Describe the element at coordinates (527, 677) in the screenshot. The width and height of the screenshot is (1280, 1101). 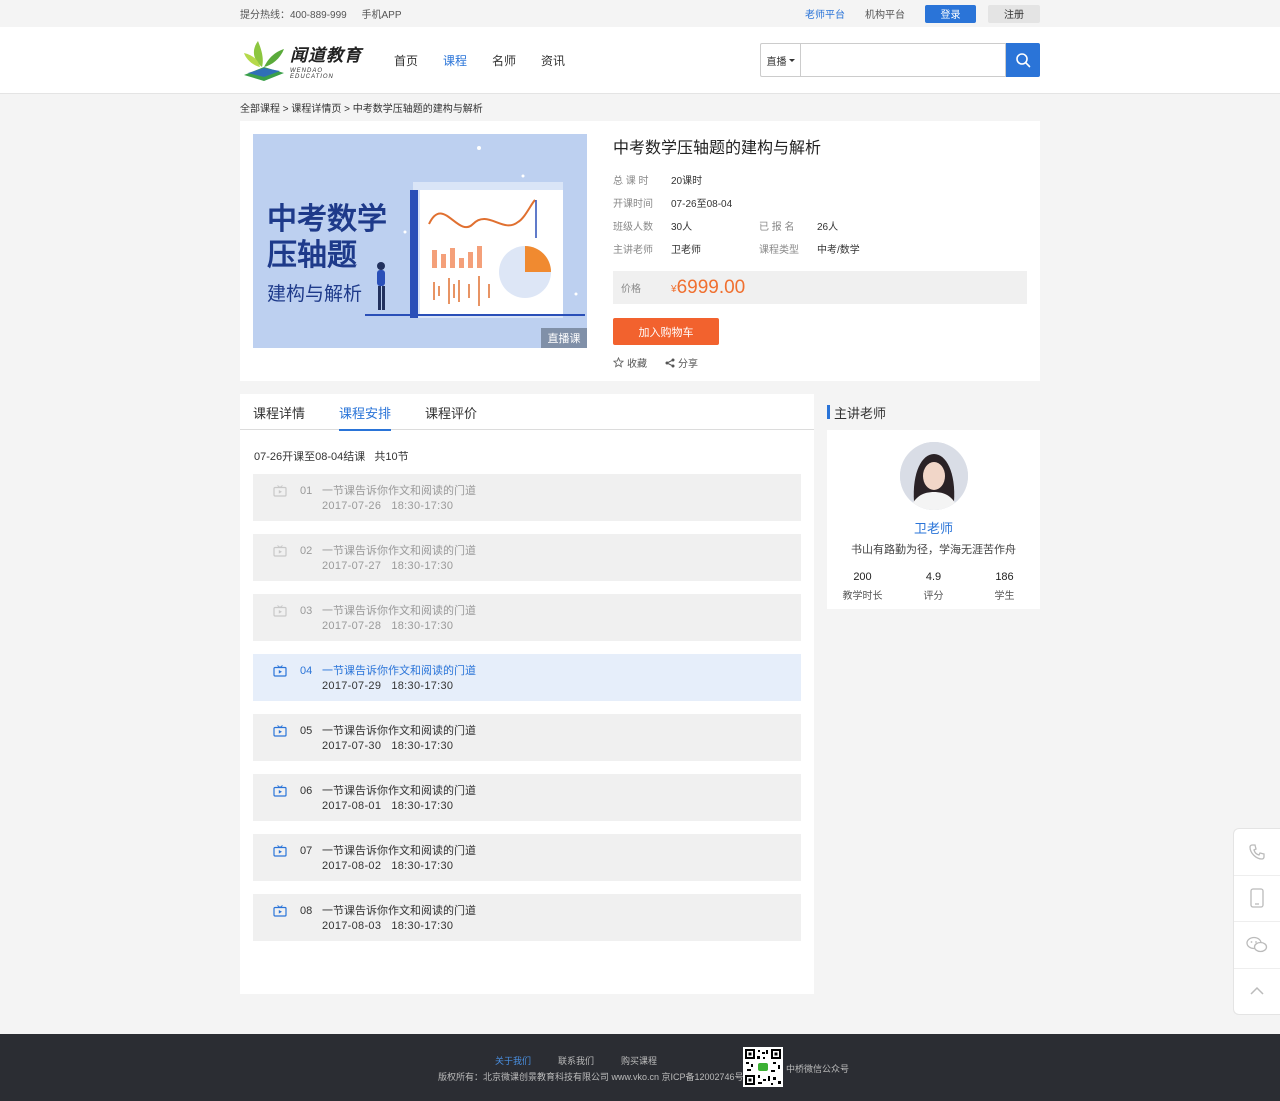
I see `lesson-item: 04 一节课告诉你作文和阅读的门道 2017-07-29 18:30-17:30` at that location.